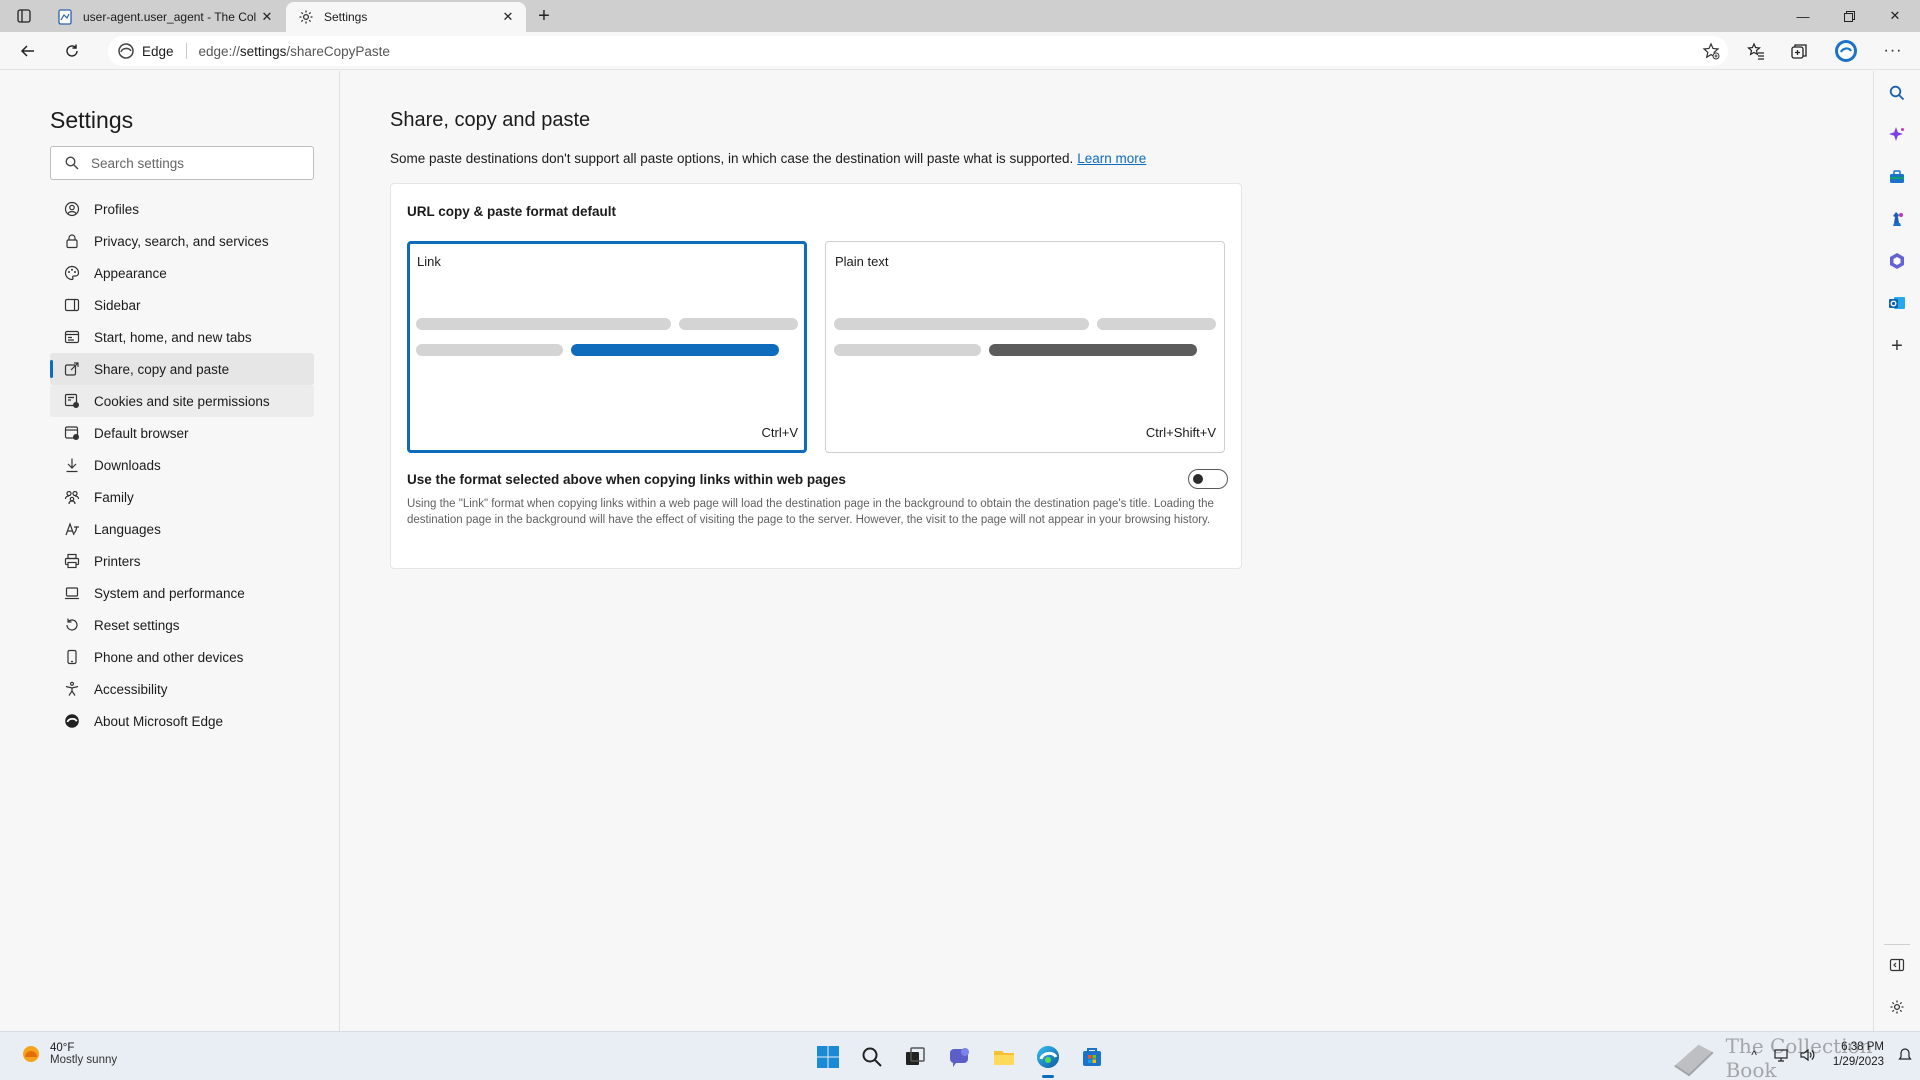 The image size is (1920, 1080). What do you see at coordinates (1781, 1055) in the screenshot?
I see `network-icon` at bounding box center [1781, 1055].